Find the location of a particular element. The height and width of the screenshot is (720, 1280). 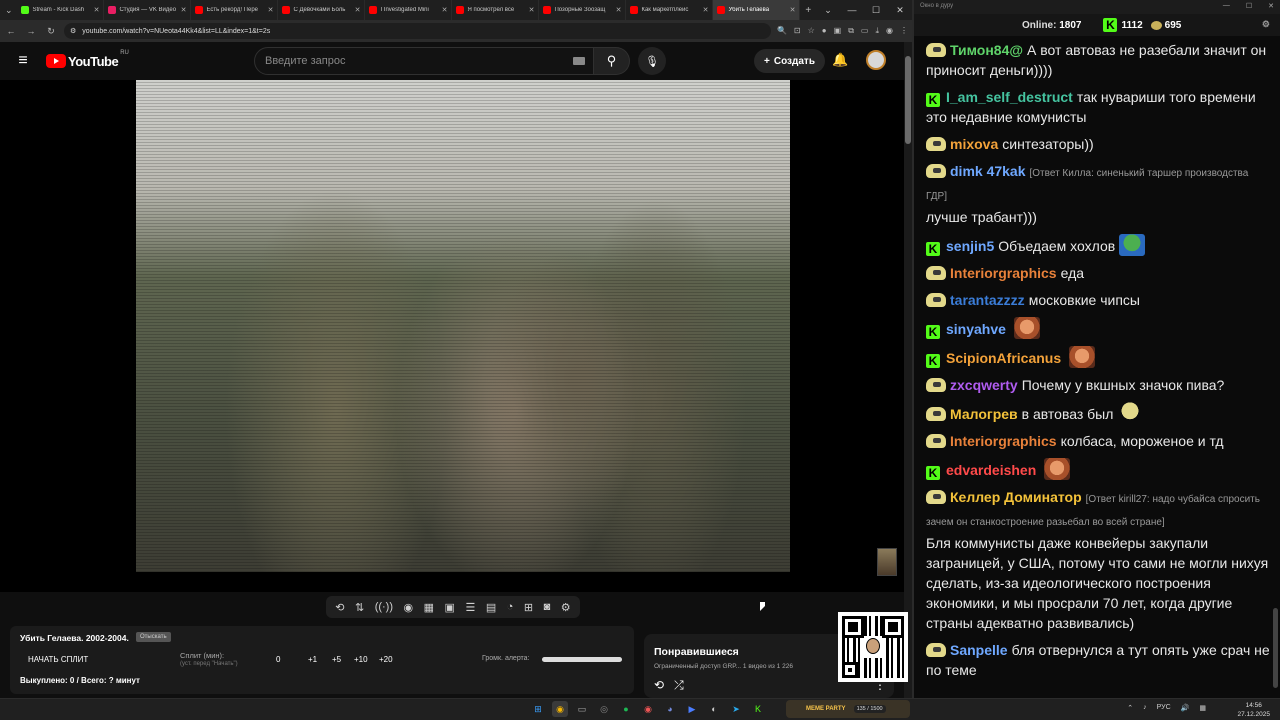

split-plus-20-button: +20 is located at coordinates (386, 659).